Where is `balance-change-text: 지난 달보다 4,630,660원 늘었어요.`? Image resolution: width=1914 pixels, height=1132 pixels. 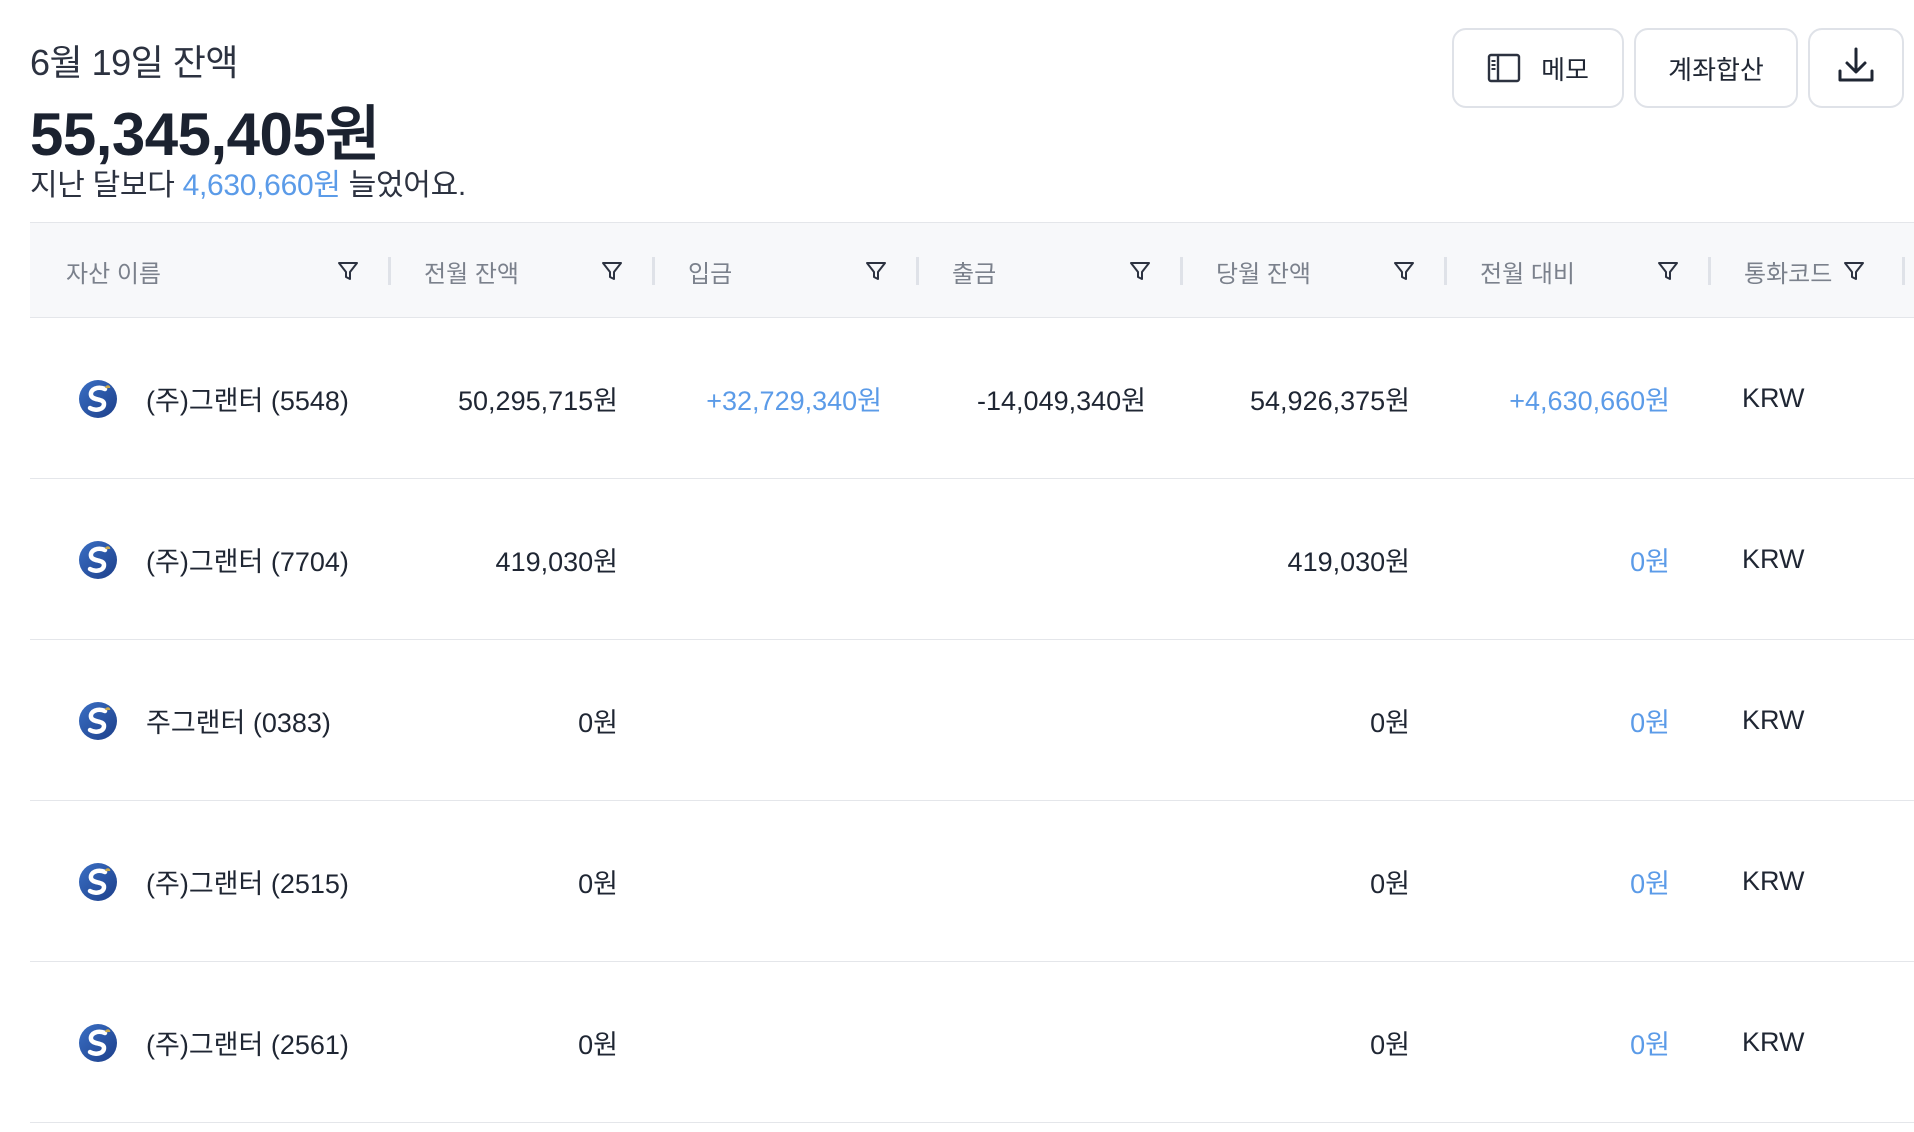 balance-change-text: 지난 달보다 4,630,660원 늘었어요. is located at coordinates (248, 182).